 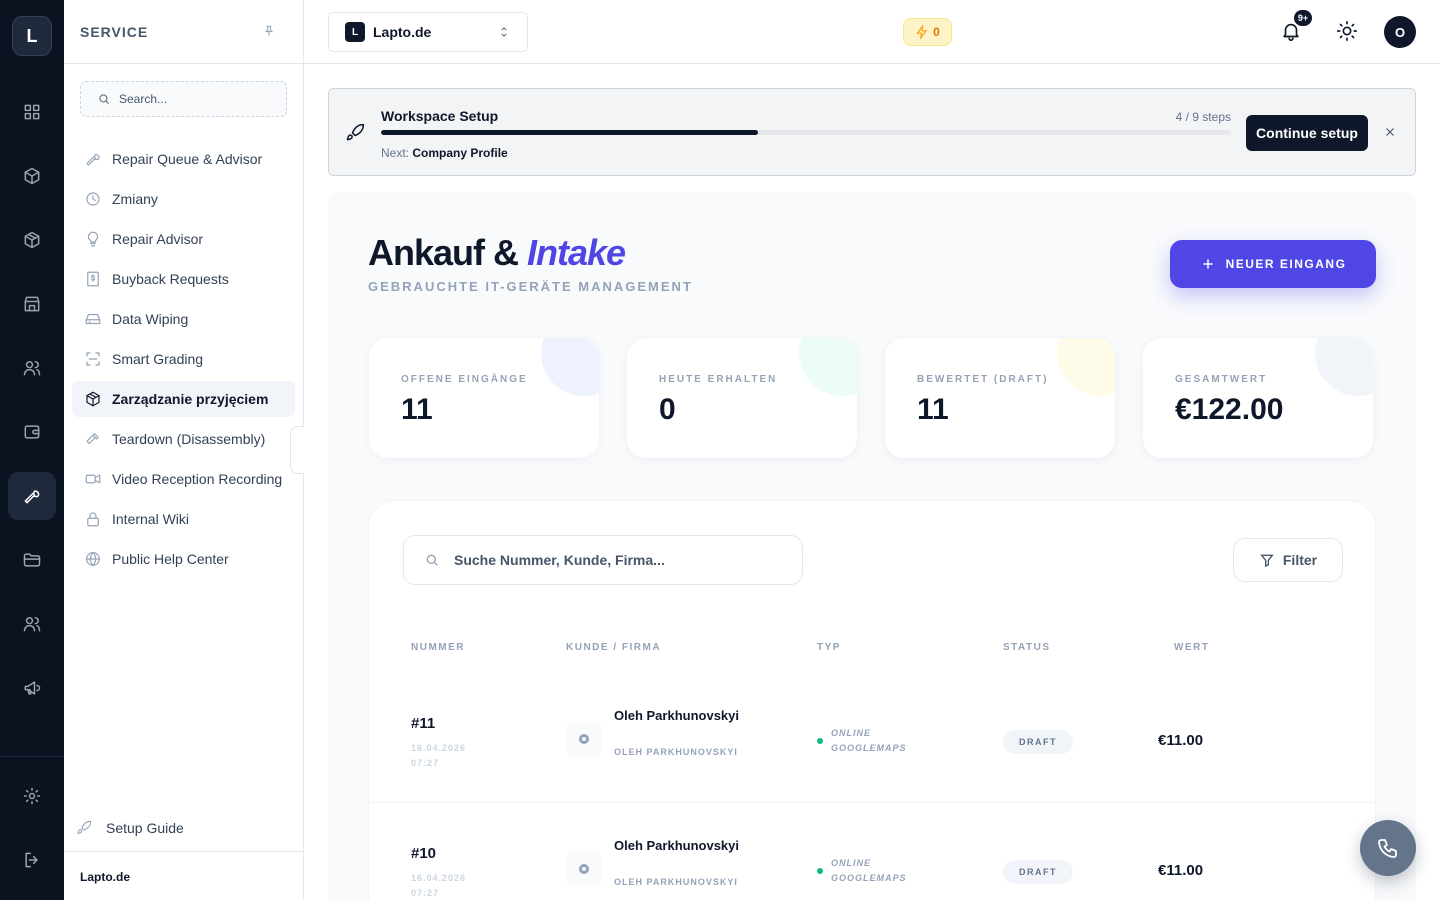 I want to click on column-header-customer: KUNDE / FIRMA, so click(x=613, y=647).